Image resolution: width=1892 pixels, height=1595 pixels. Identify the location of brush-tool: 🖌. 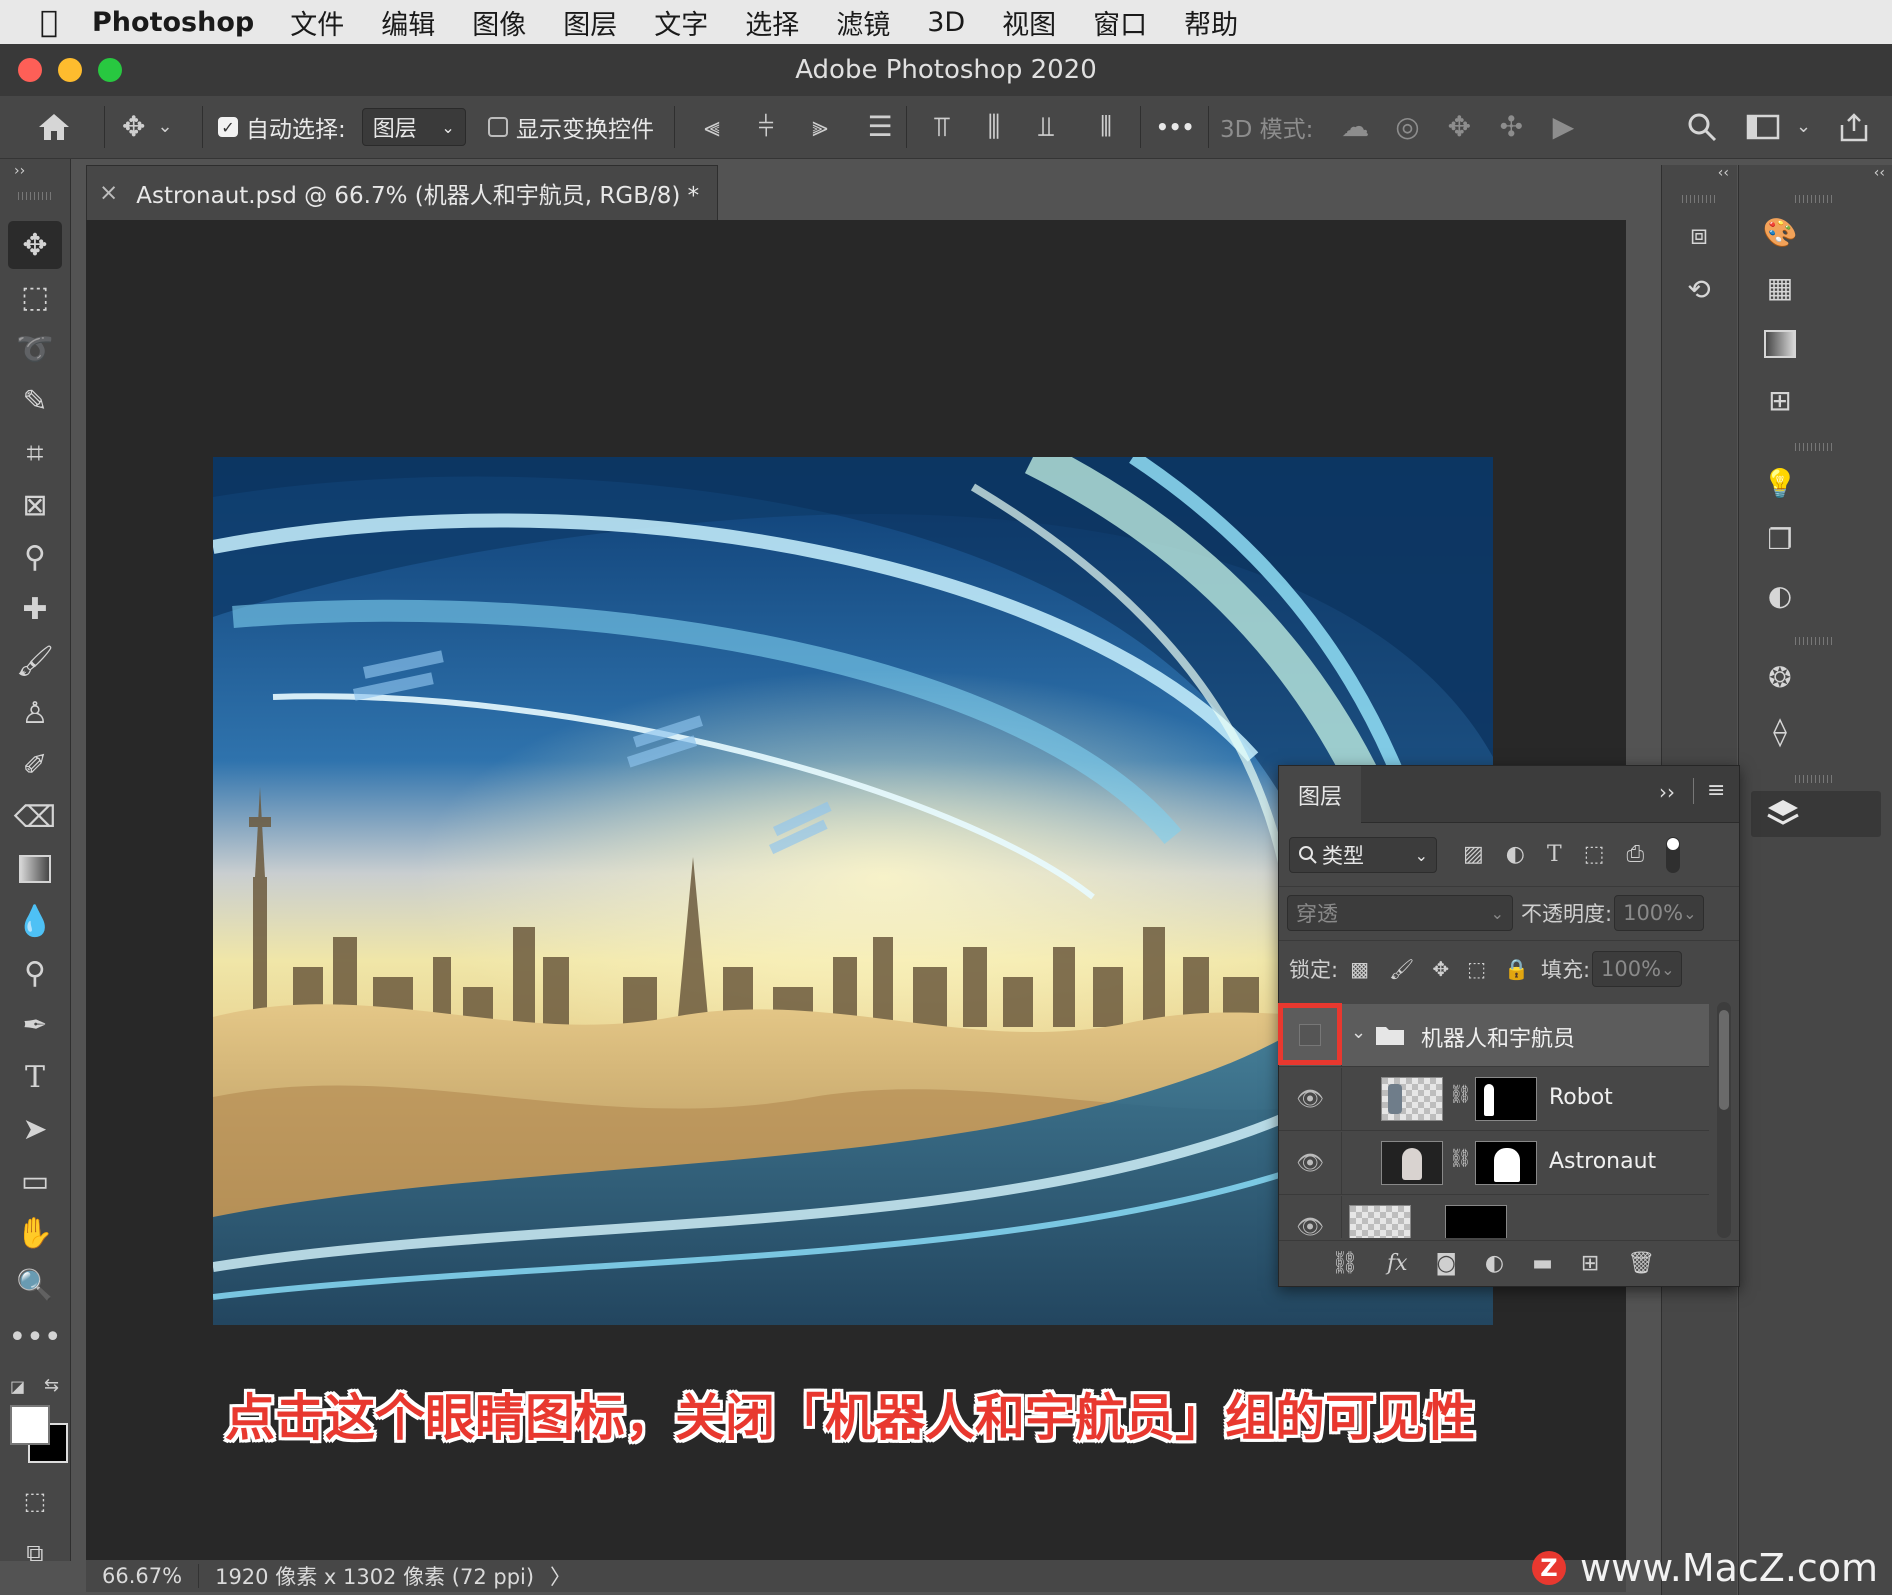
(35, 661).